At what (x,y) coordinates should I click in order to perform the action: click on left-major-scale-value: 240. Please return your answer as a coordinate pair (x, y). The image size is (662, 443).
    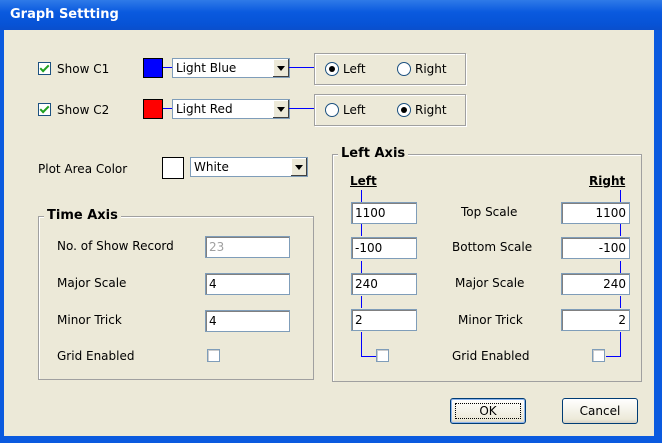
    Looking at the image, I should click on (366, 284).